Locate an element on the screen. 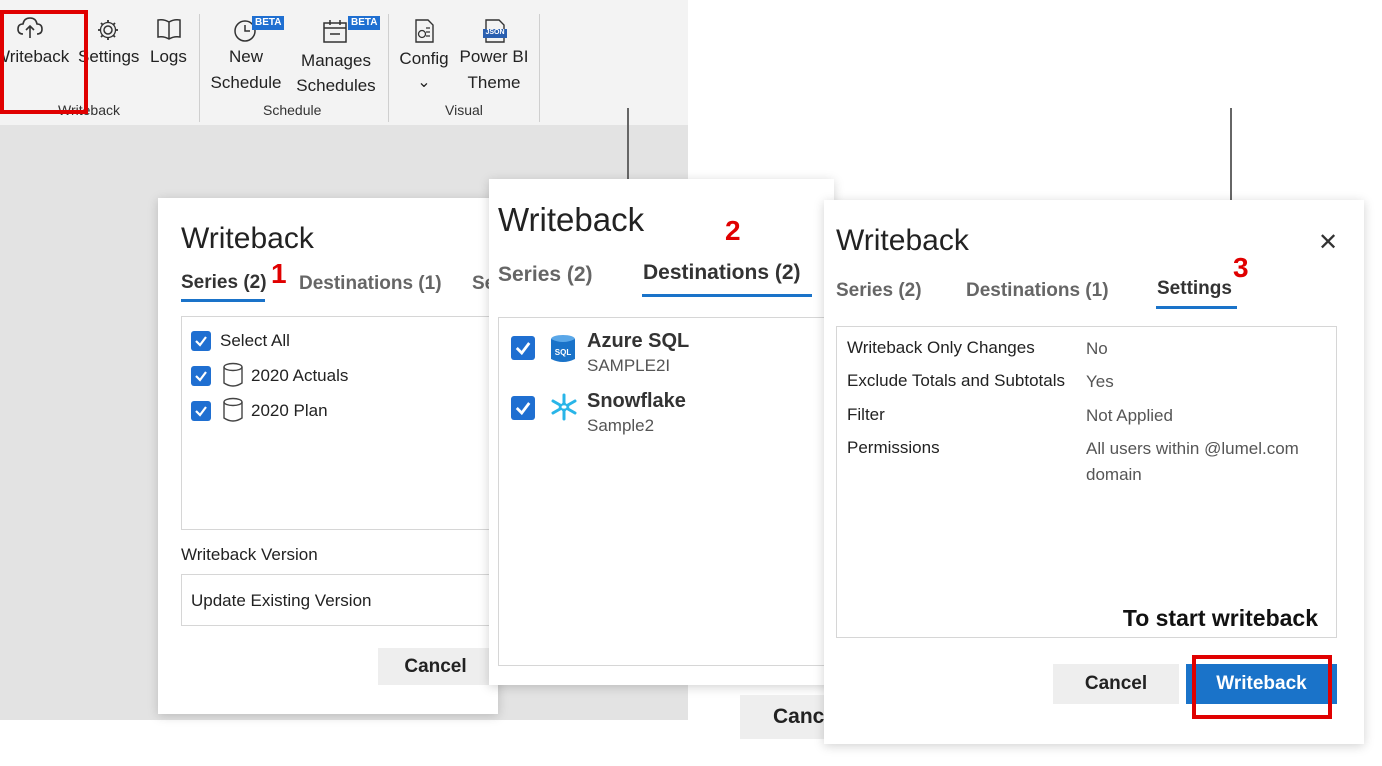  gear-icon is located at coordinates (108, 30).